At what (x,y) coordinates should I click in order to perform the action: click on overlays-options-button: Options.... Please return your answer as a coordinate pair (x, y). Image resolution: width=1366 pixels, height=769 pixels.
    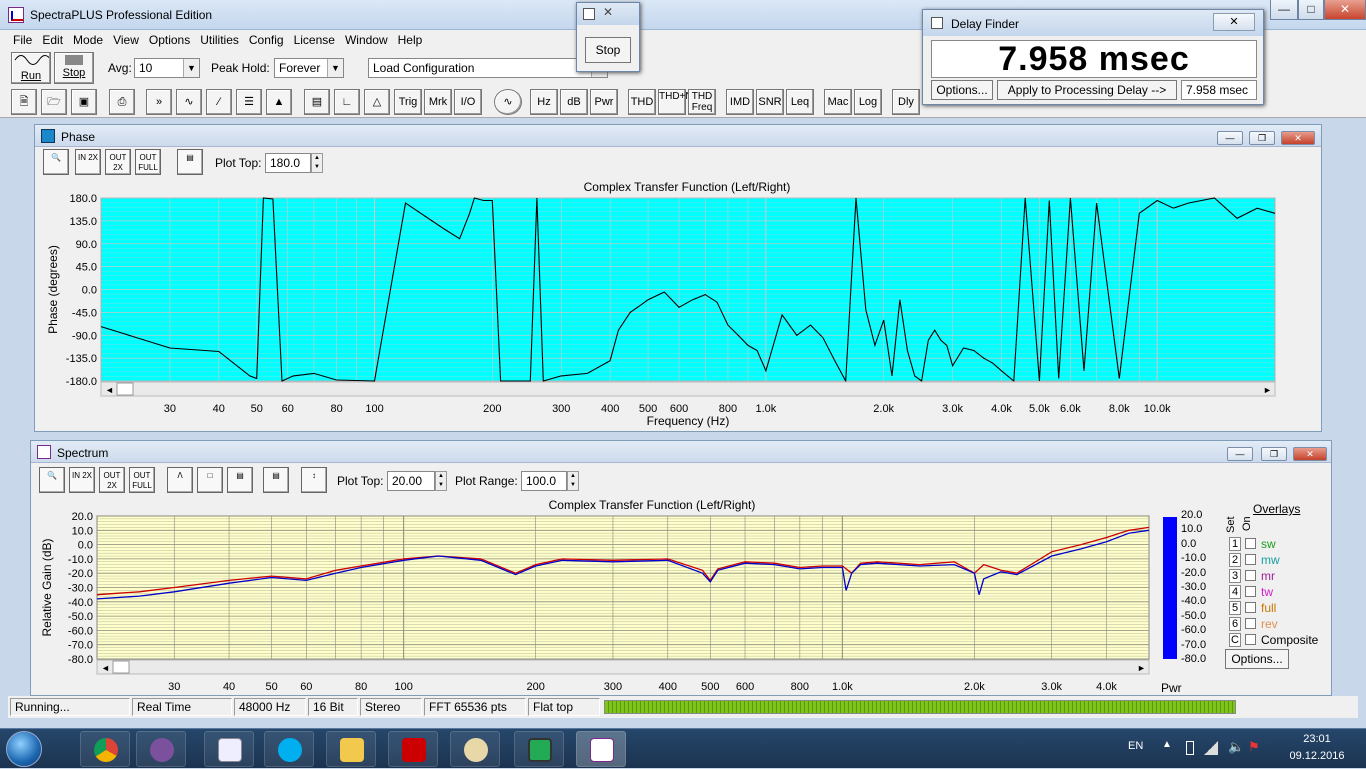
    Looking at the image, I should click on (1257, 659).